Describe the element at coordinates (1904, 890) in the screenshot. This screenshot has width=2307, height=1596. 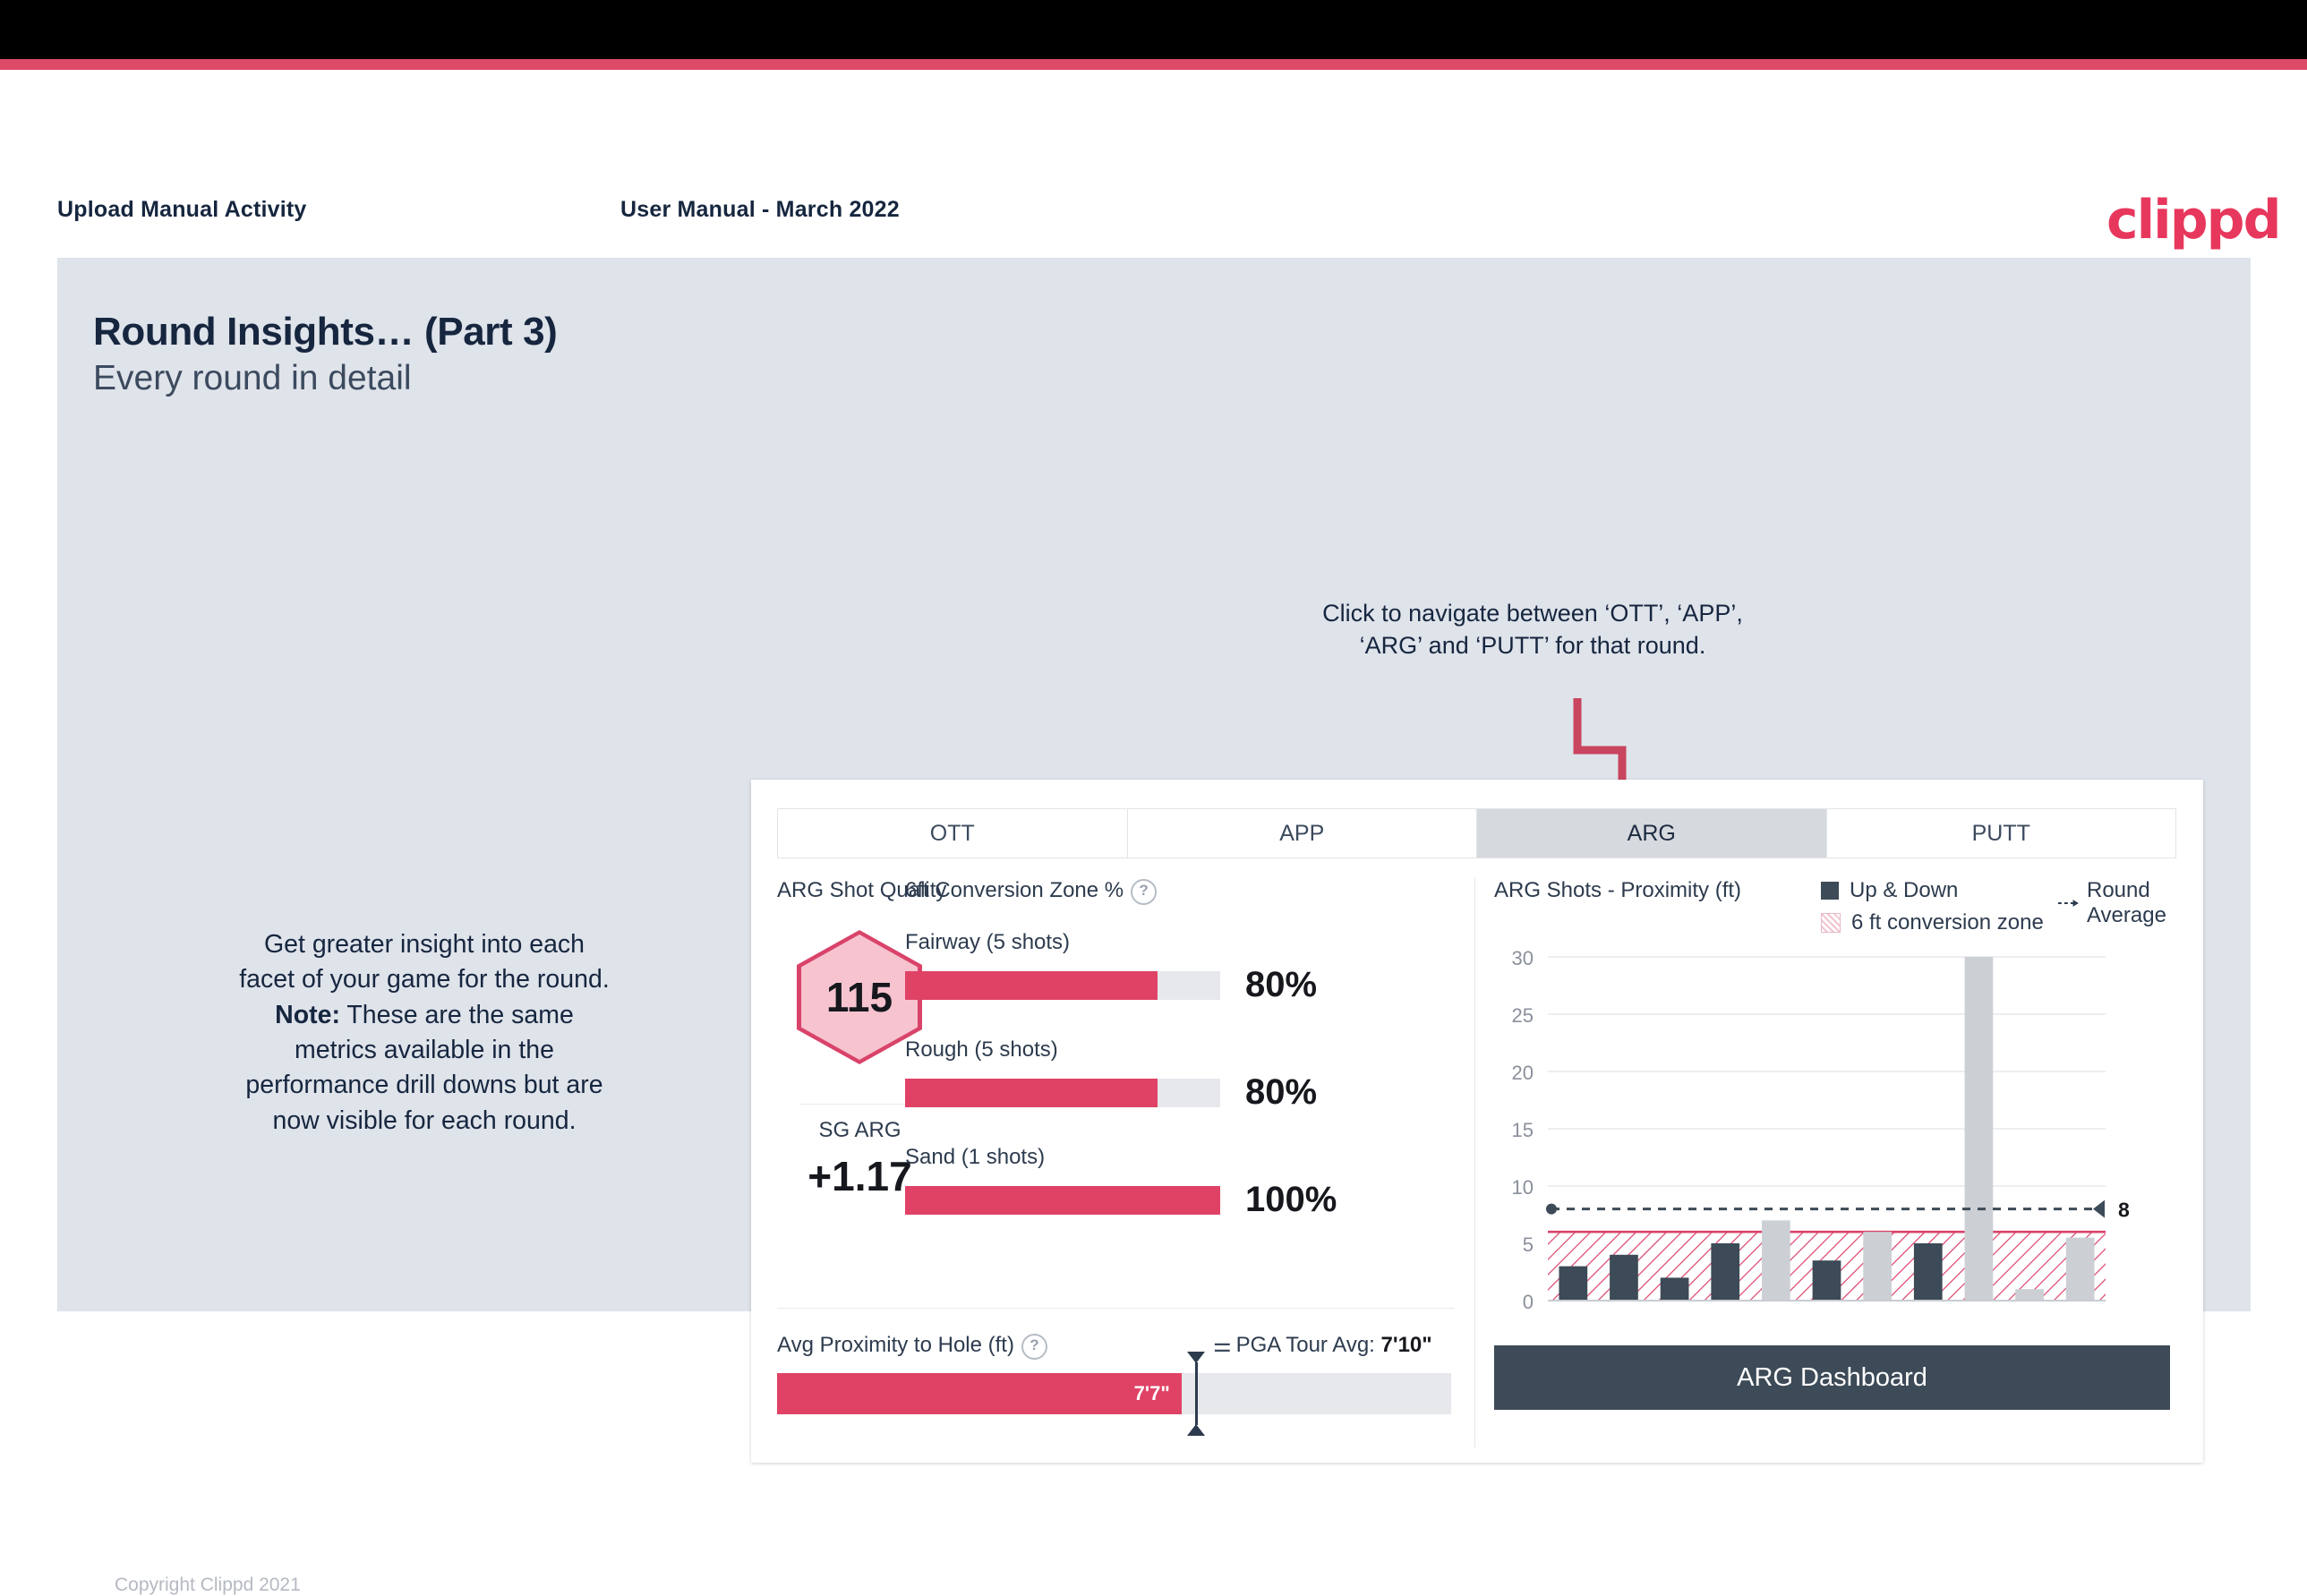
I see `legend-up-and-down-label: Up & Down` at that location.